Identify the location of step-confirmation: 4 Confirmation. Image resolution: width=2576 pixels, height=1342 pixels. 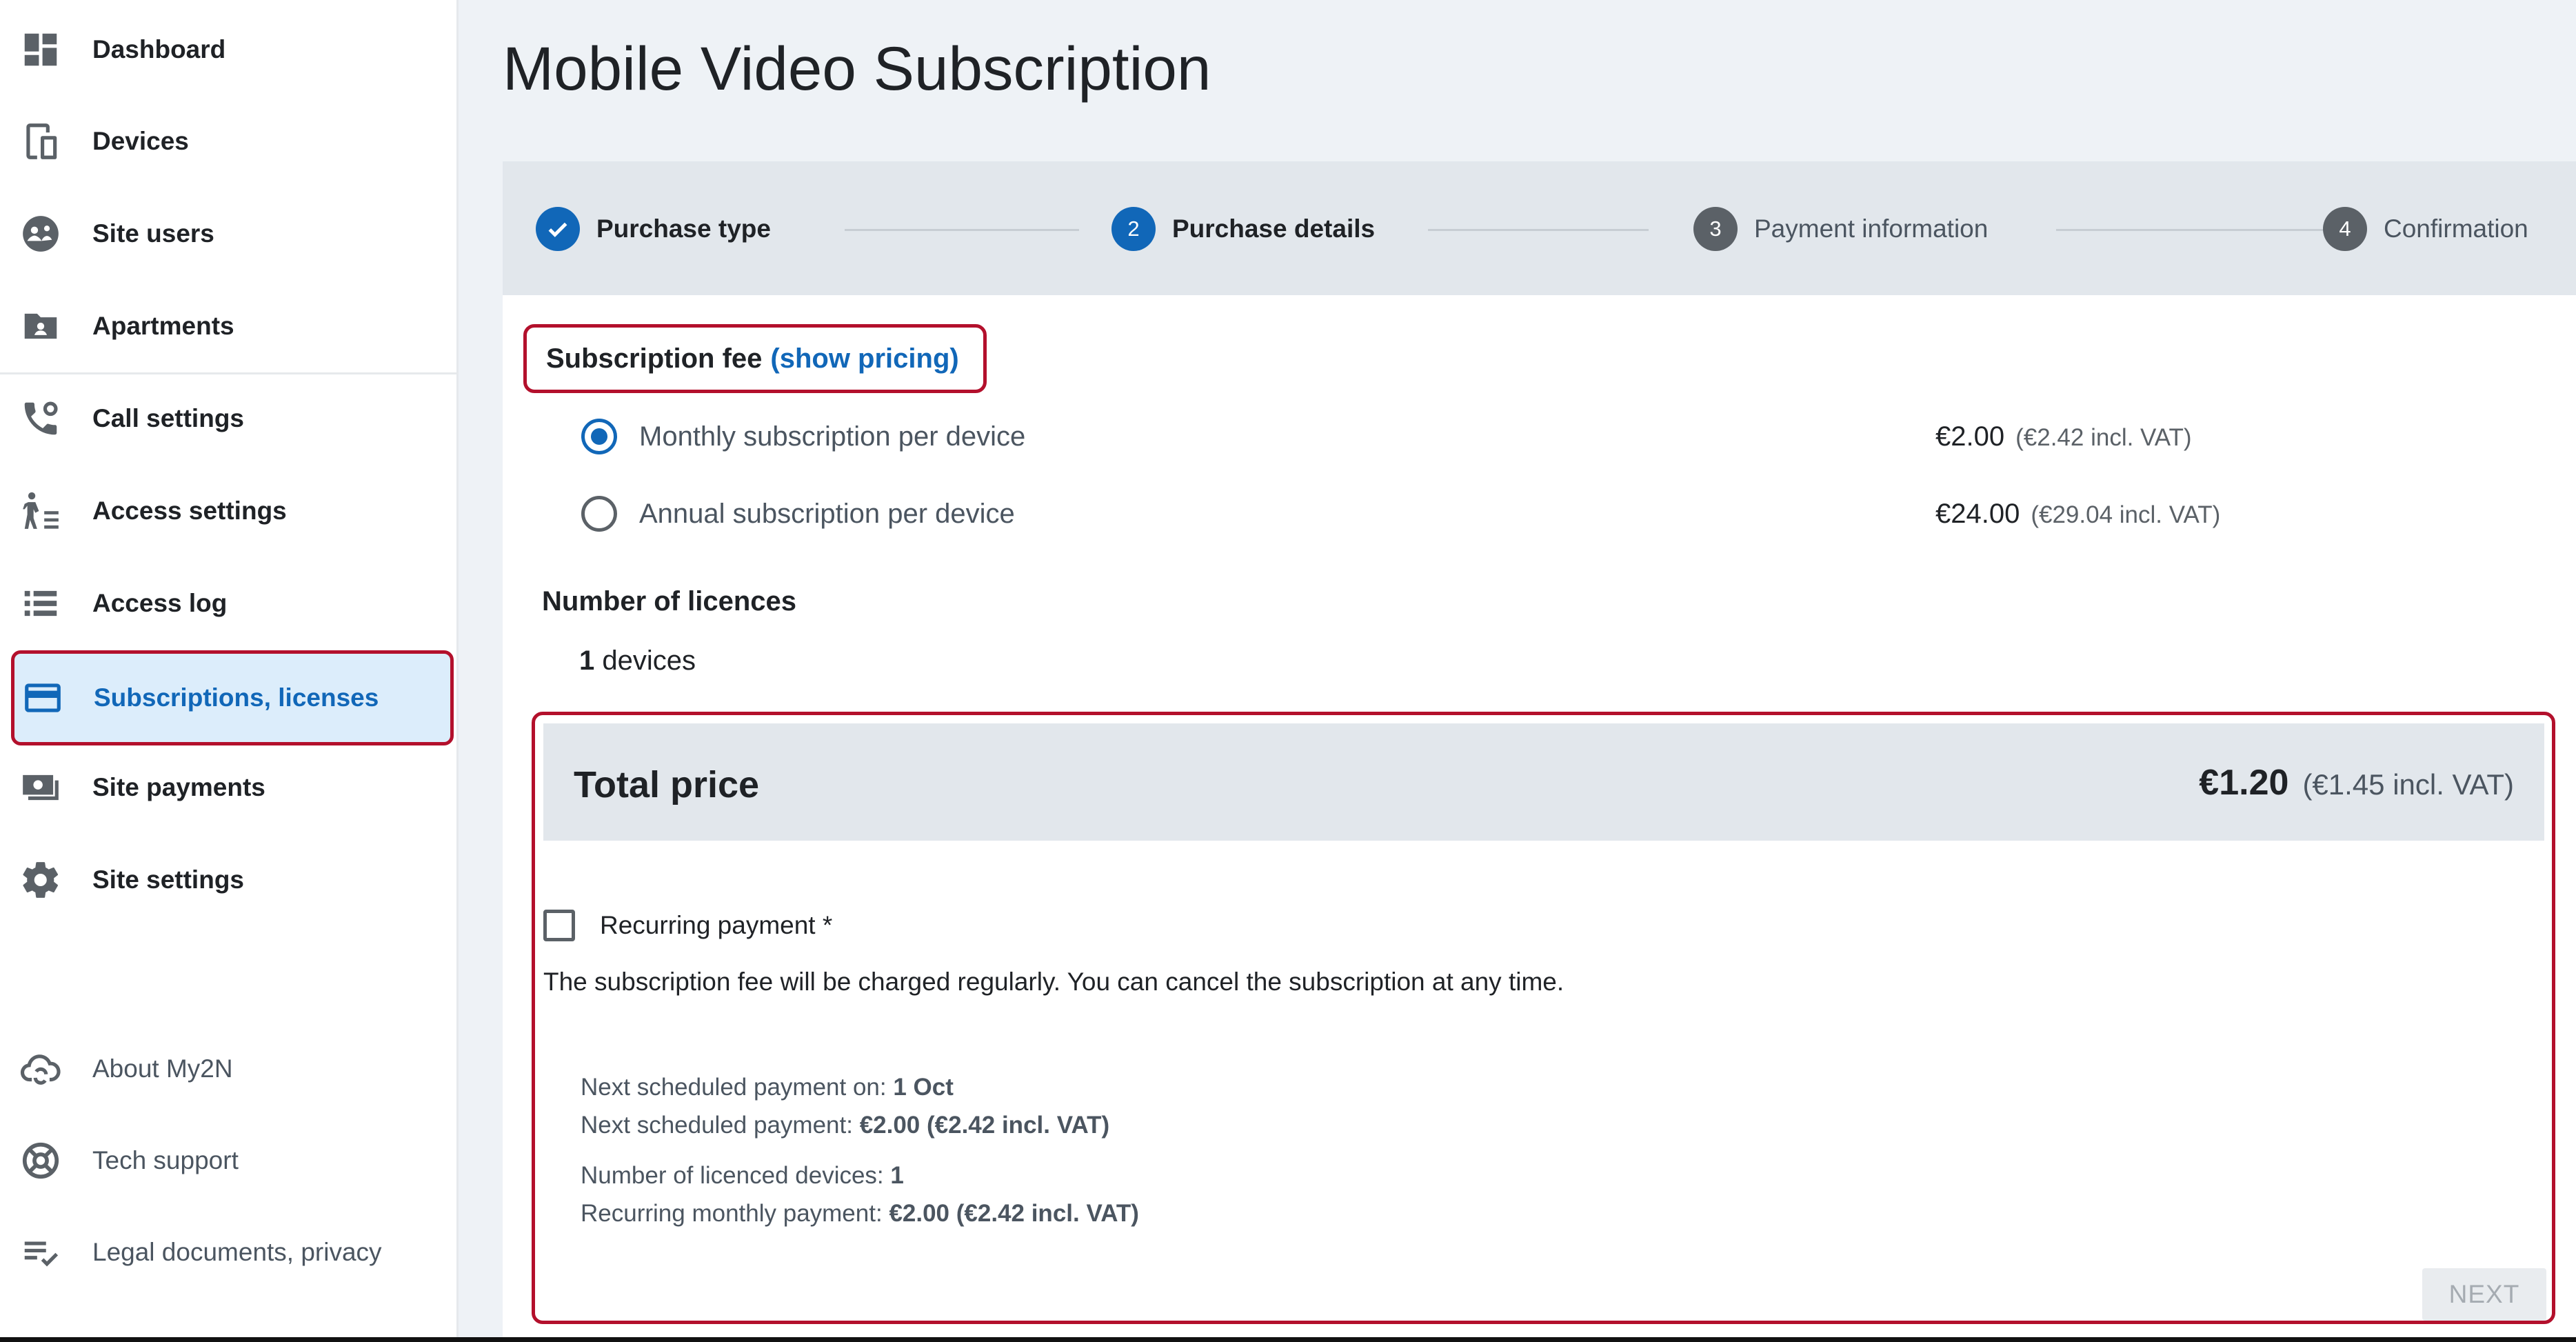
(2425, 229).